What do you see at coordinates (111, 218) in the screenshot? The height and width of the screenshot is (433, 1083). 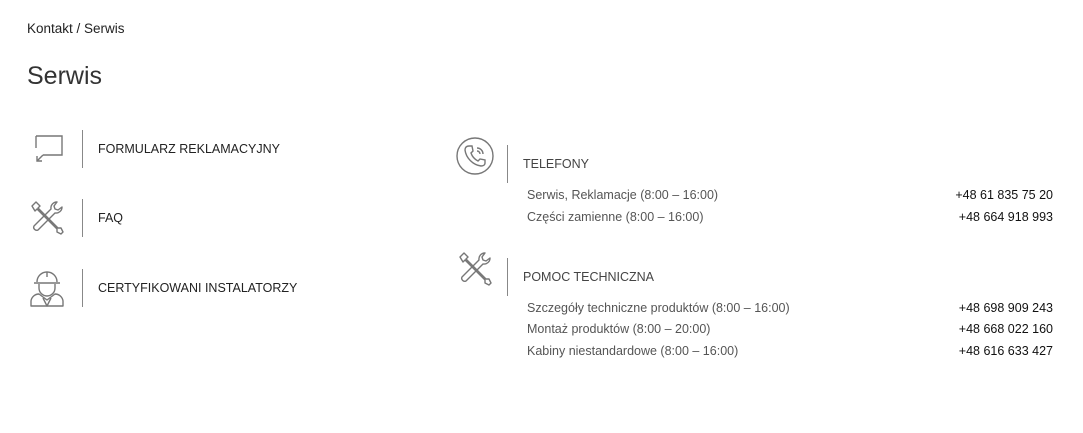 I see `link-label: FAQ` at bounding box center [111, 218].